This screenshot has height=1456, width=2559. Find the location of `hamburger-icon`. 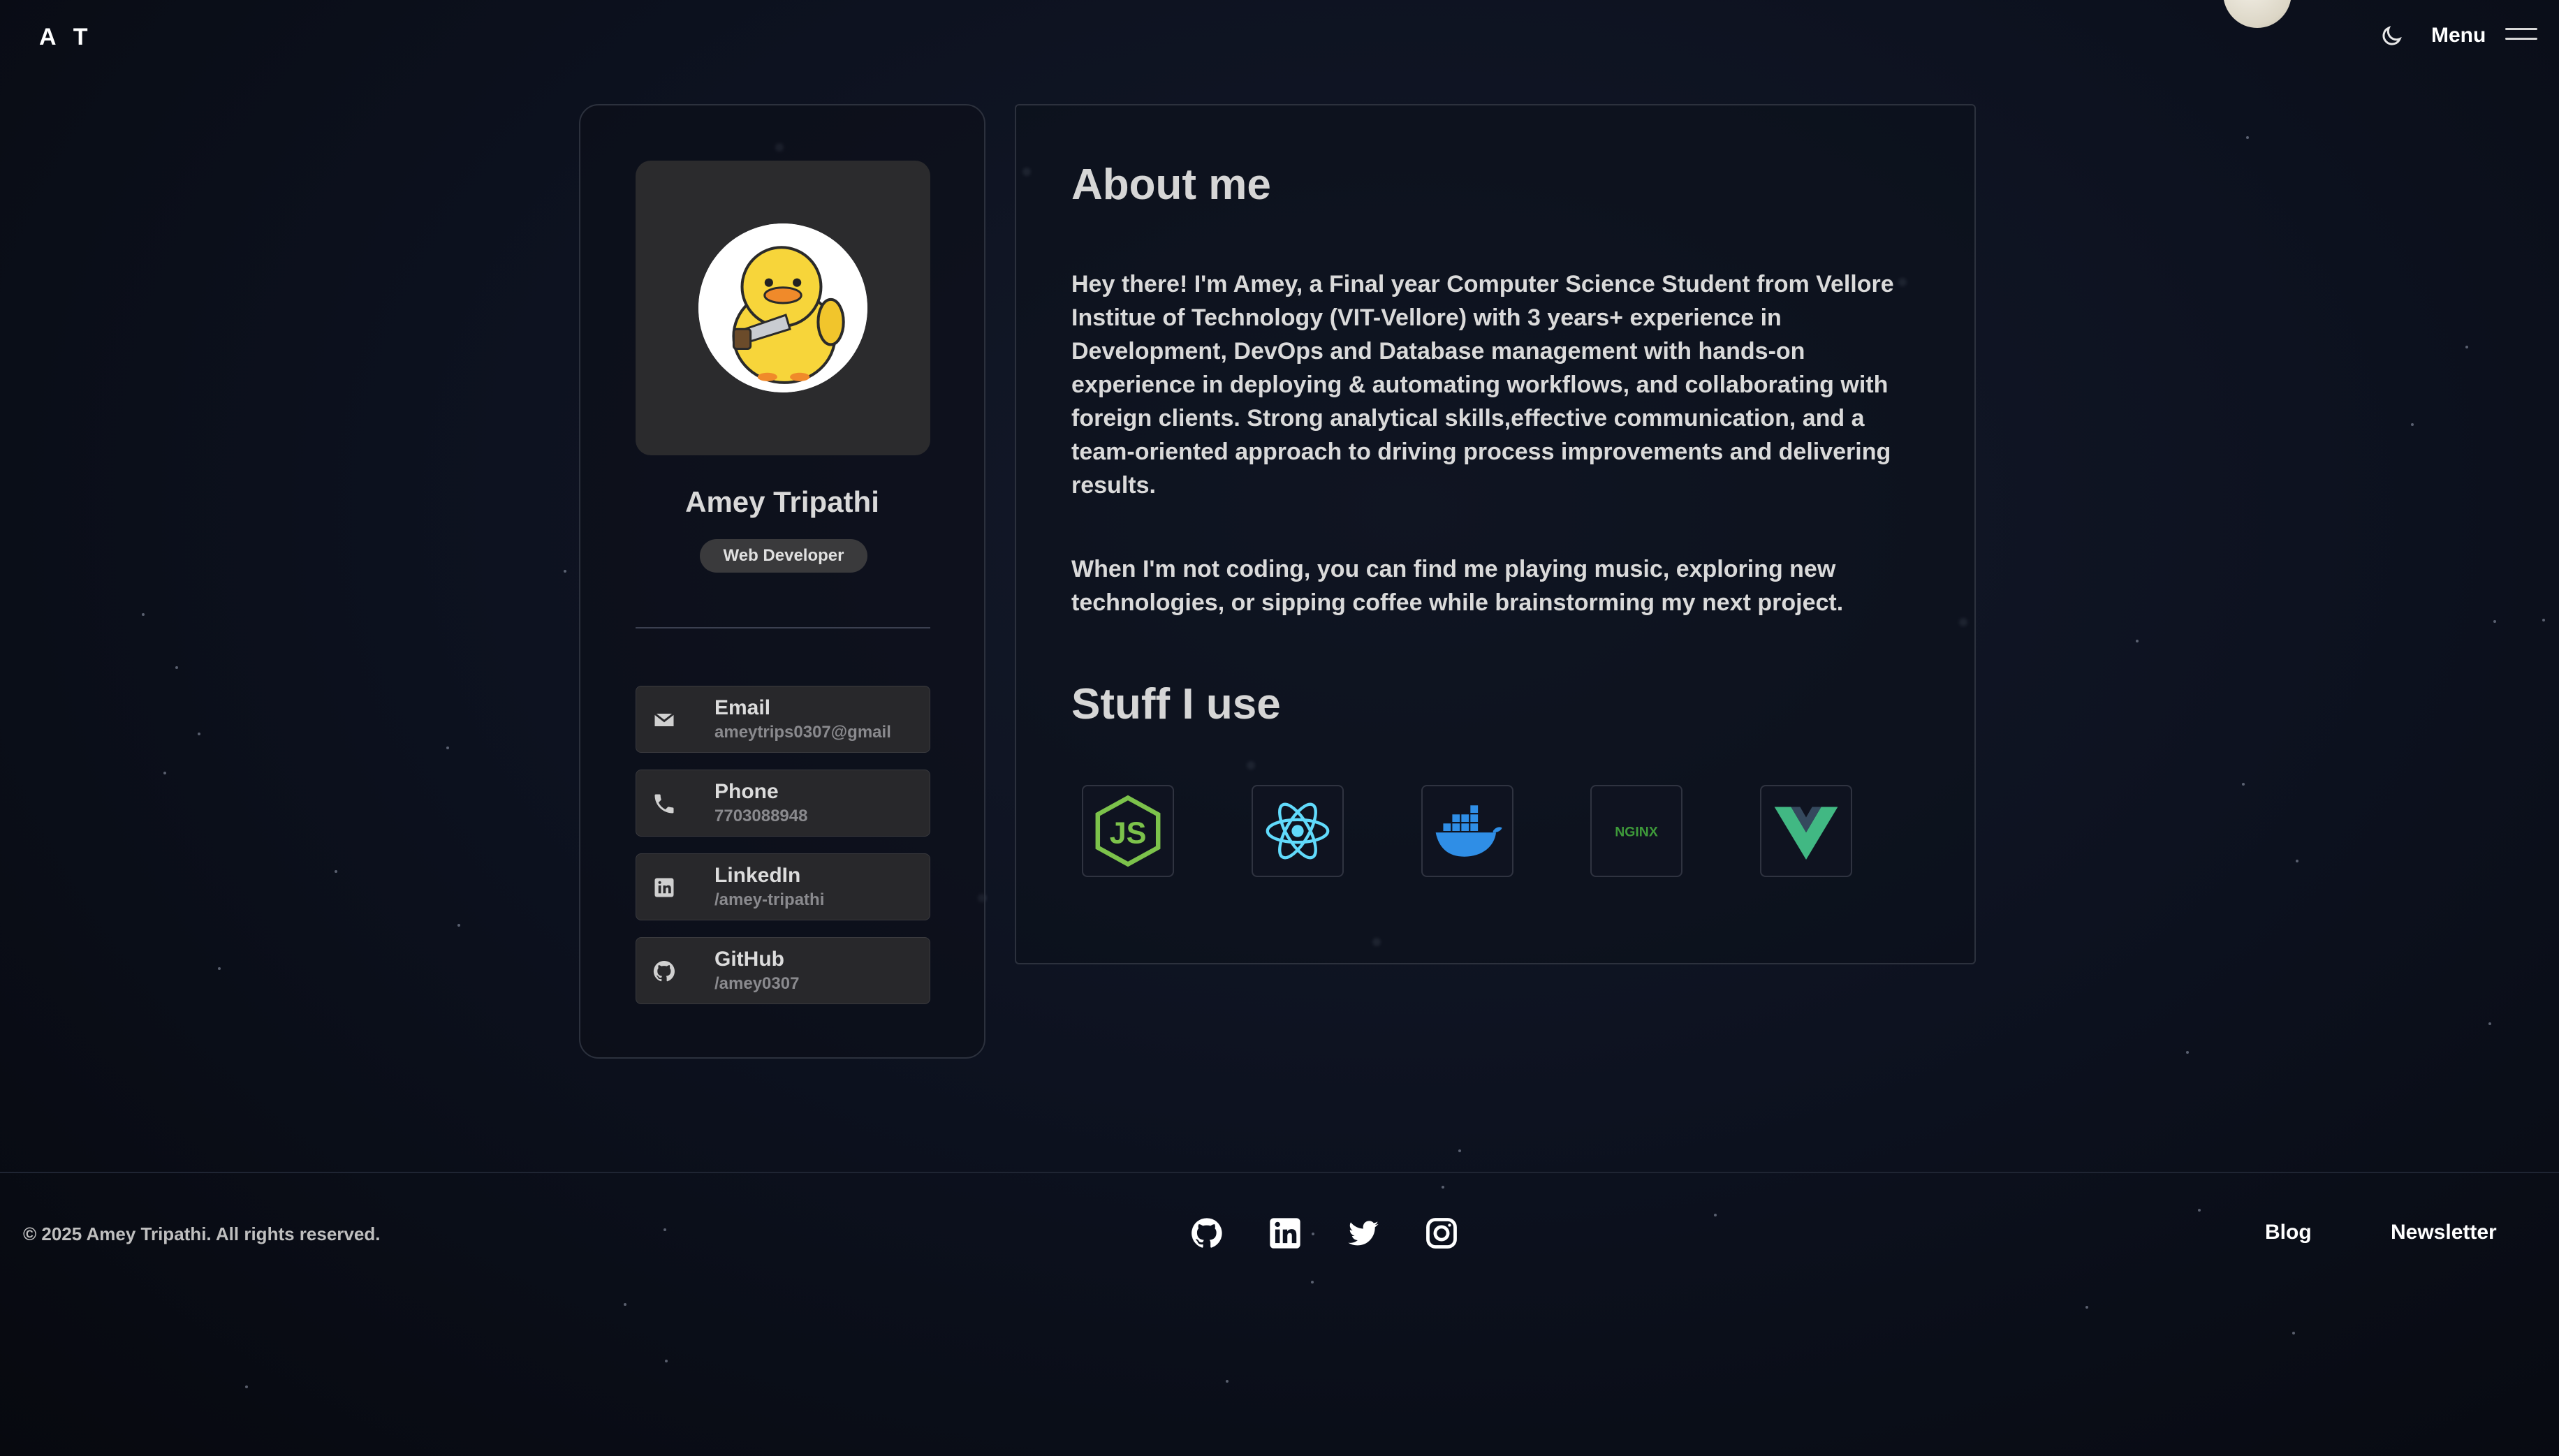

hamburger-icon is located at coordinates (2521, 37).